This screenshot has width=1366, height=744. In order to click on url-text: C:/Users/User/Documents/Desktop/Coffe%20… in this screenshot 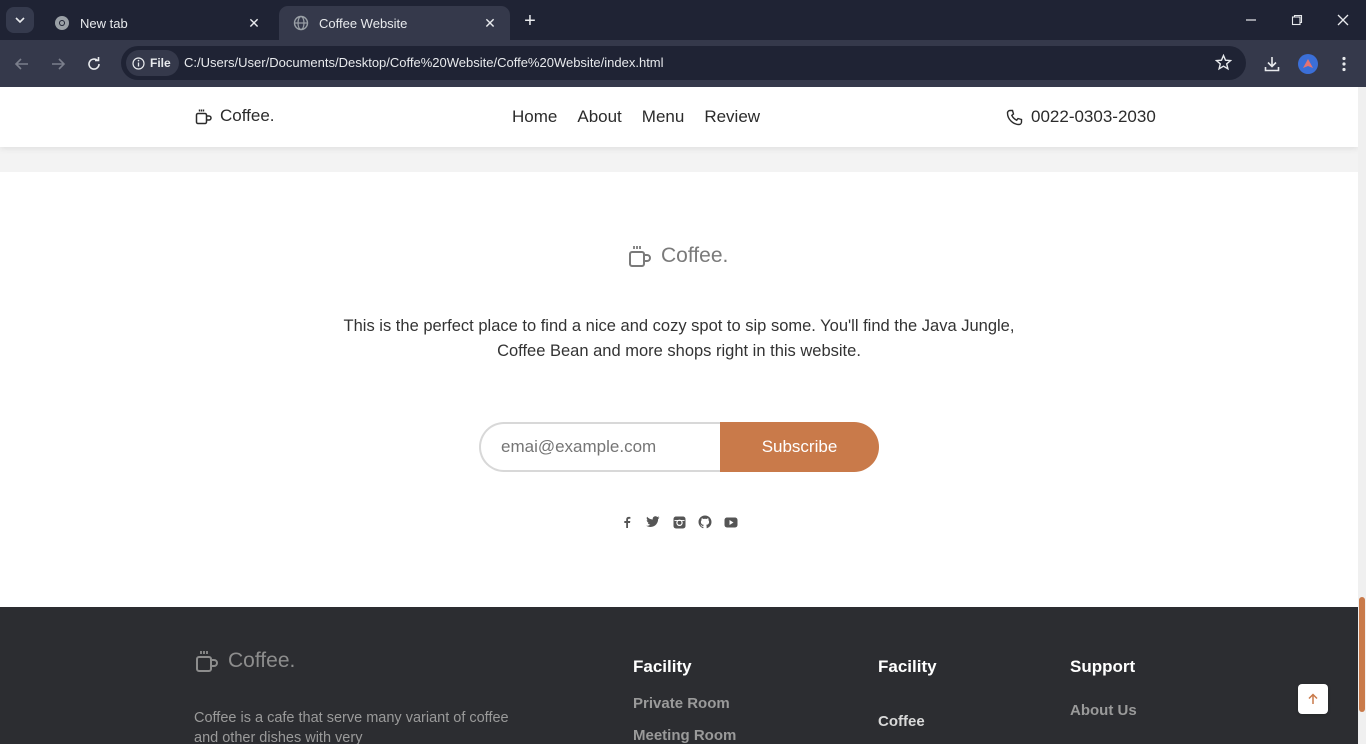, I will do `click(424, 62)`.